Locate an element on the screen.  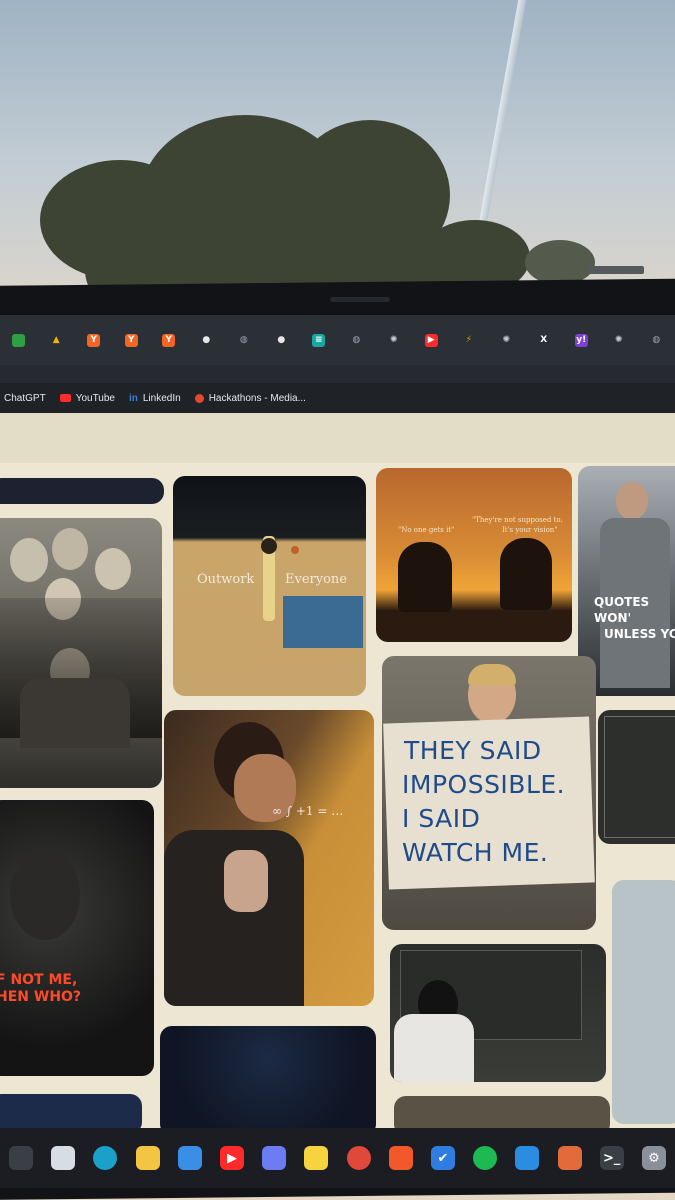
pin-caption-line: QUOTES WON' is located at coordinates (622, 610).